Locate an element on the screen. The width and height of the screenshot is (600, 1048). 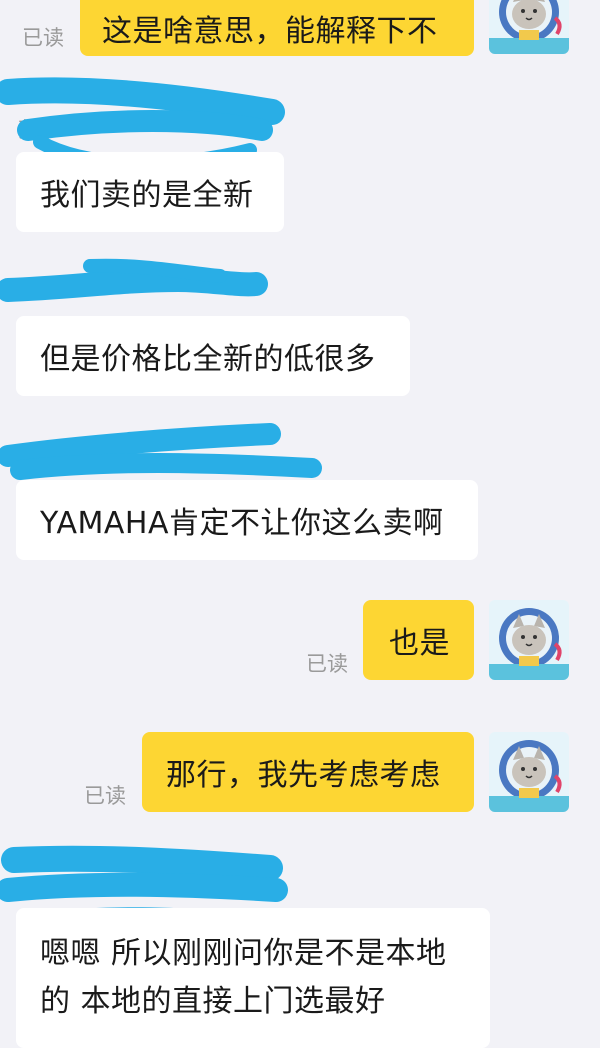
message-bubble-incoming: 但是价格比全新的低很多 is located at coordinates (213, 356).